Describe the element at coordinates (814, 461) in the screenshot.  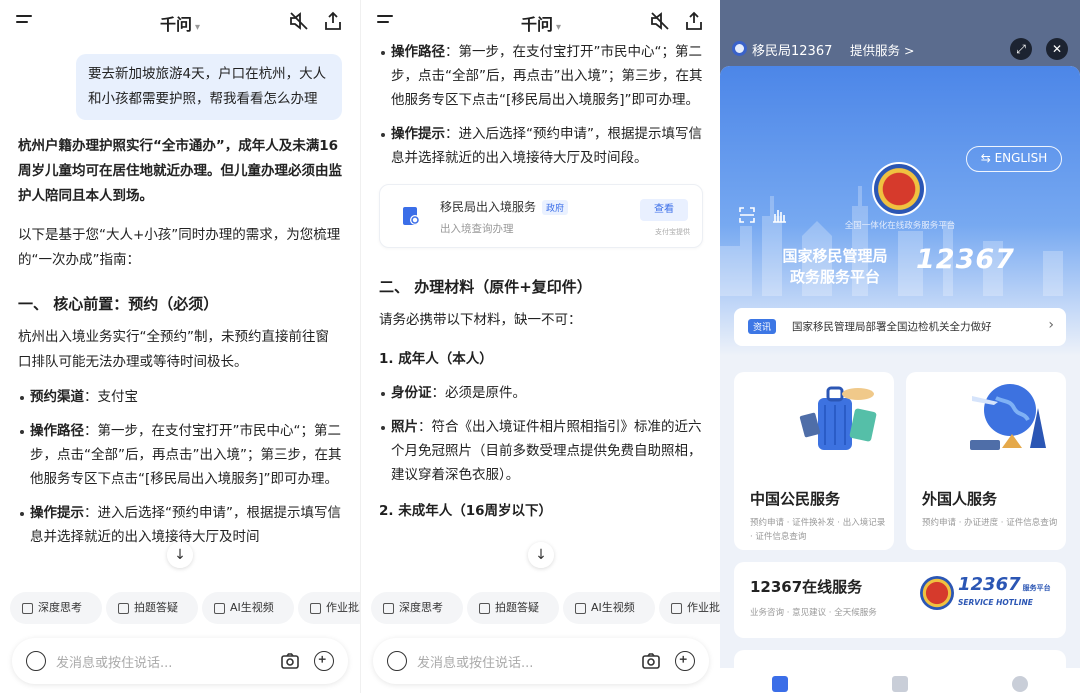
I see `citizen-service-card: 中国公民服务 预约申请 · 证件换补发 · 出入境记录 · 证件信息查询` at that location.